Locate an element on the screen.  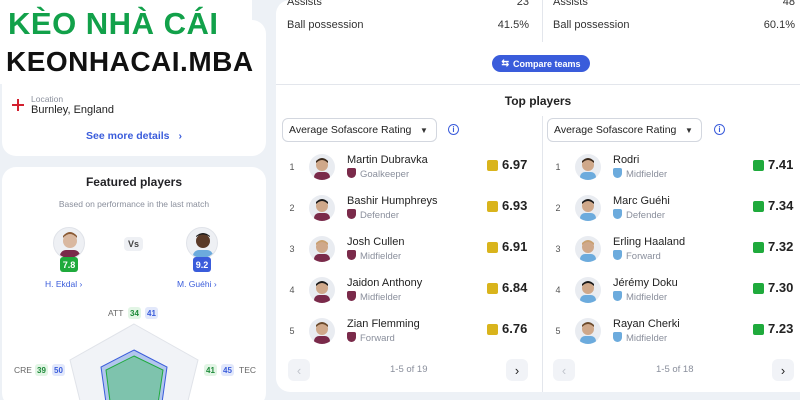
player-row: 3 Erling Haaland Forward 7.32 is located at coordinates (676, 250).